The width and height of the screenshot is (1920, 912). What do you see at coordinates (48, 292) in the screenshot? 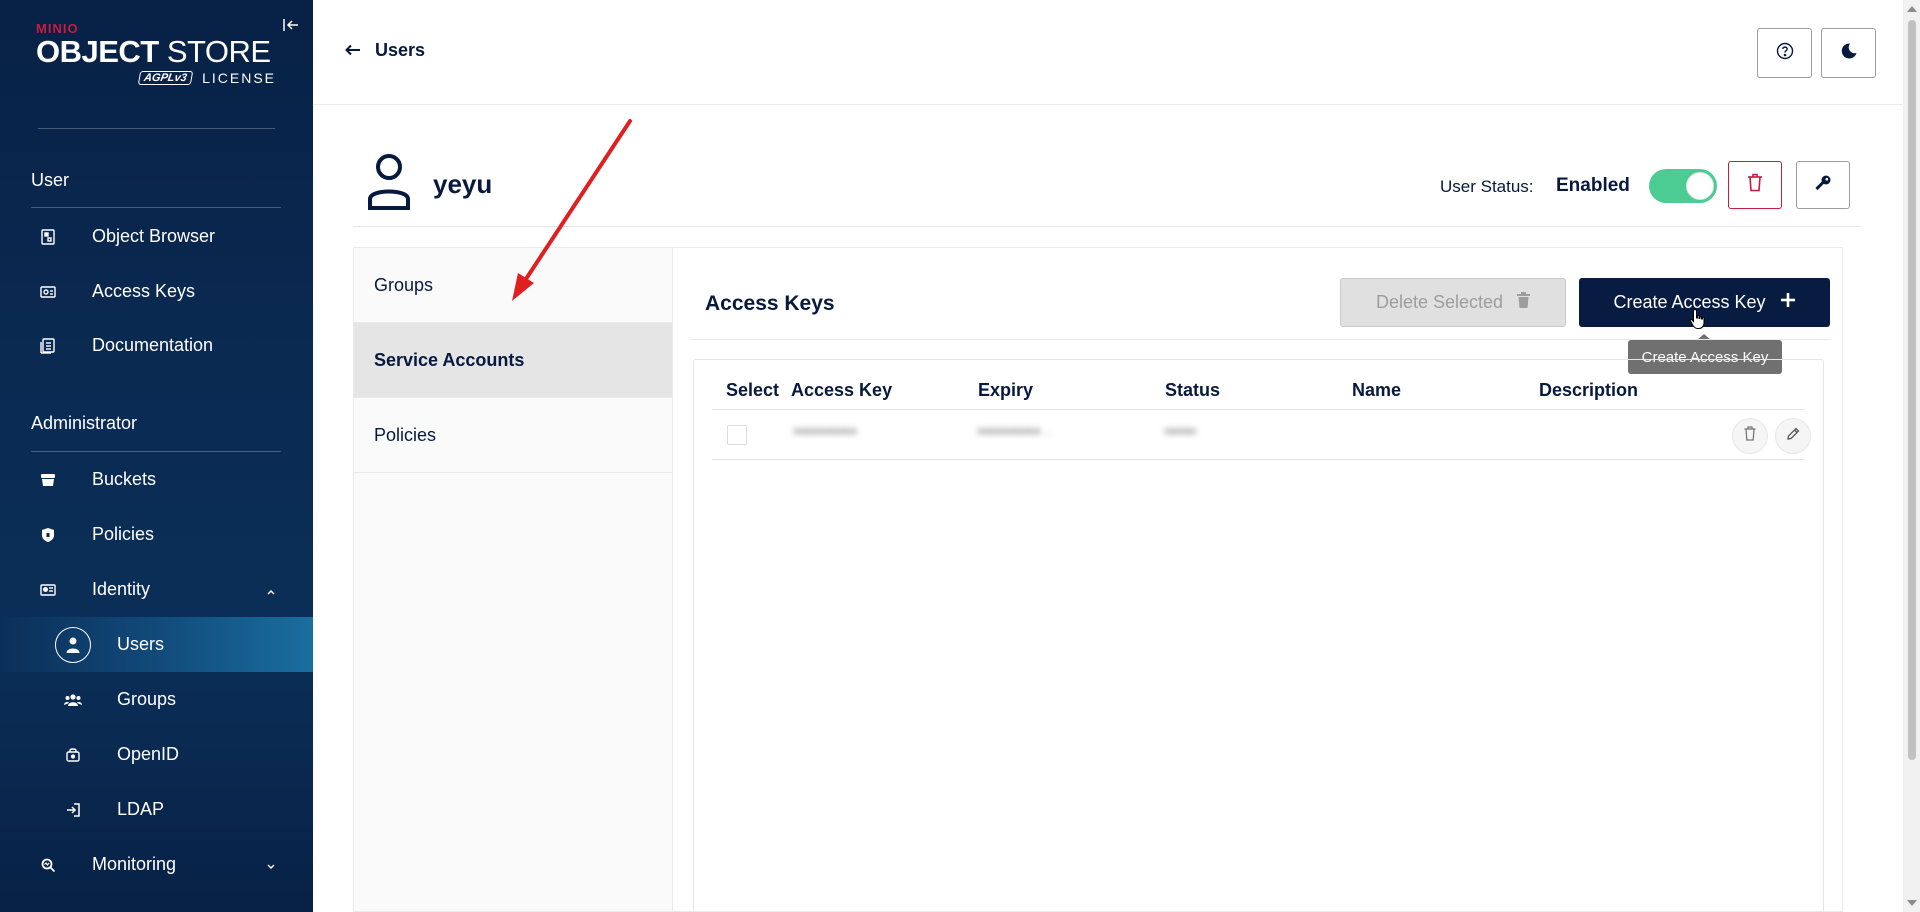
I see `access-keys-icon` at bounding box center [48, 292].